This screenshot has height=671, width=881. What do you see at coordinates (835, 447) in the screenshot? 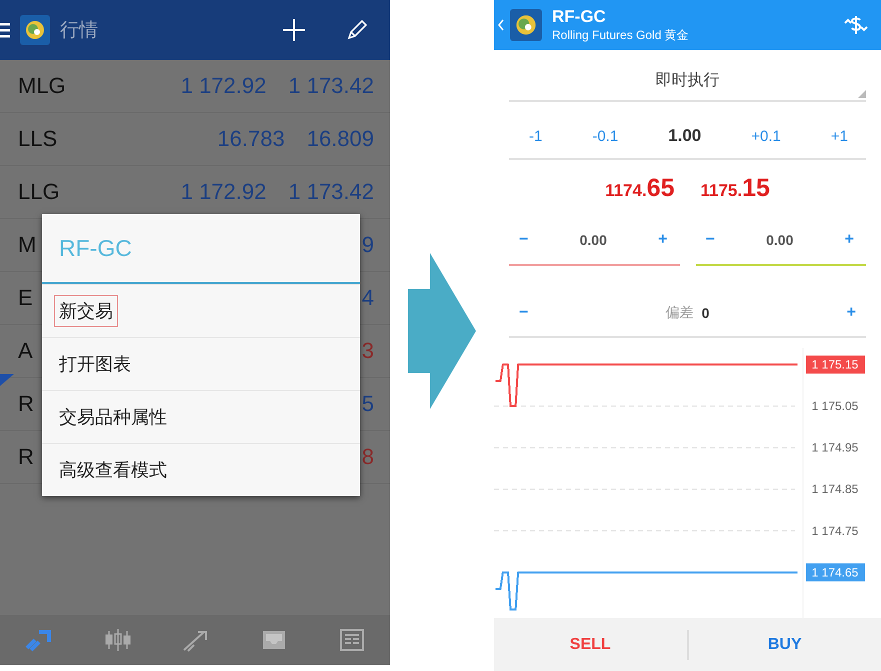
I see `axis-label: 1 174.95` at bounding box center [835, 447].